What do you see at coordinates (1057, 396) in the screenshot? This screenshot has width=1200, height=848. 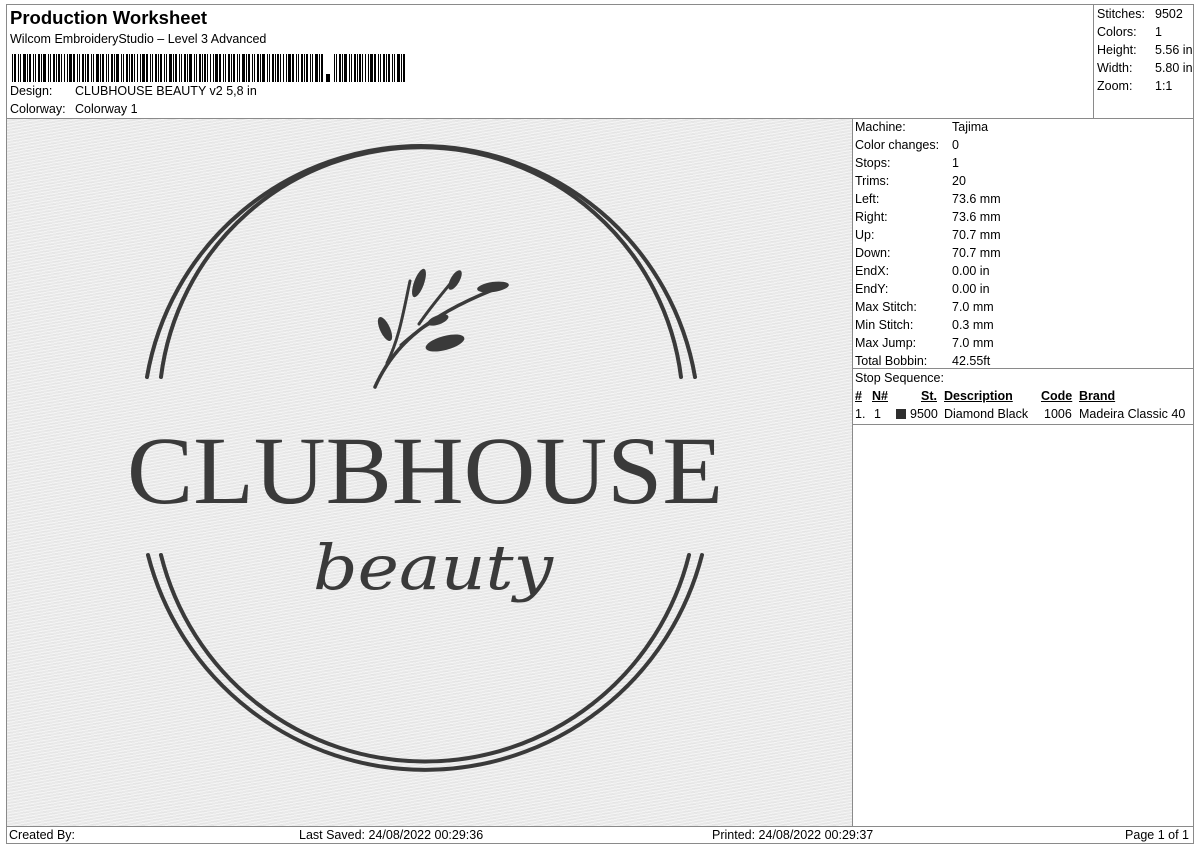 I see `col-code: Code` at bounding box center [1057, 396].